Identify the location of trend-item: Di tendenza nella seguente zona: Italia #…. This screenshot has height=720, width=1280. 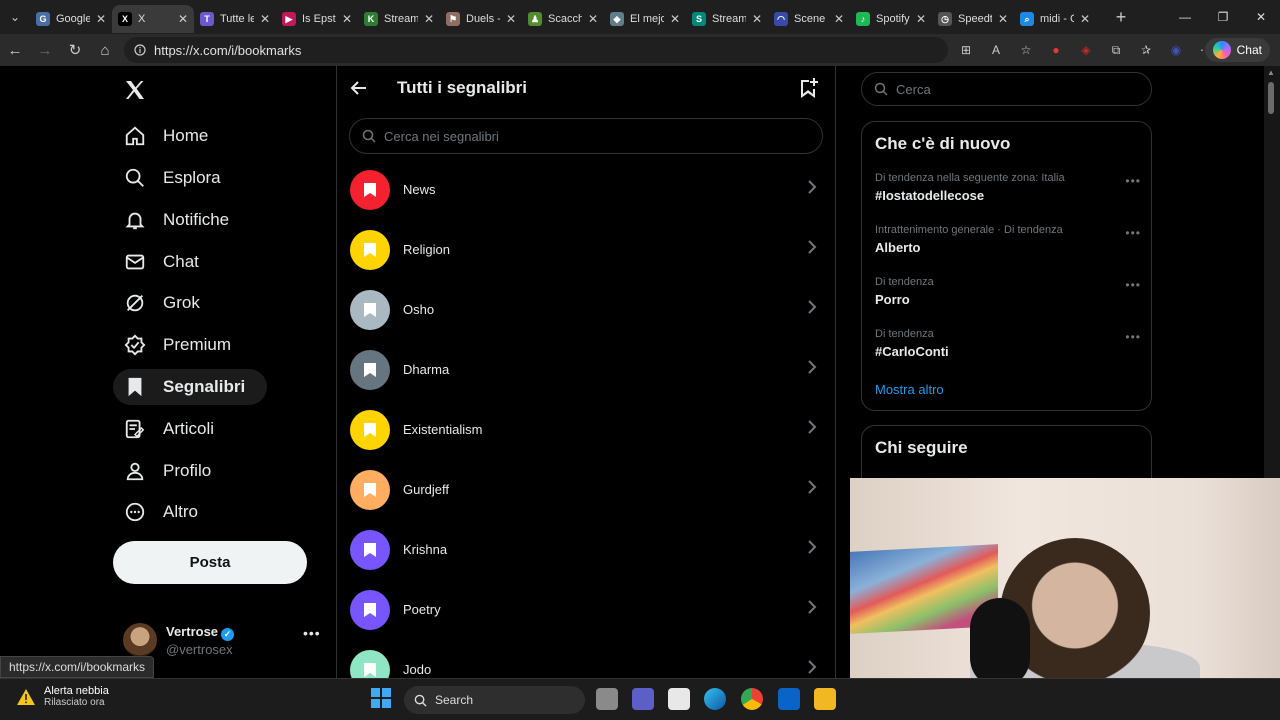
(1008, 192).